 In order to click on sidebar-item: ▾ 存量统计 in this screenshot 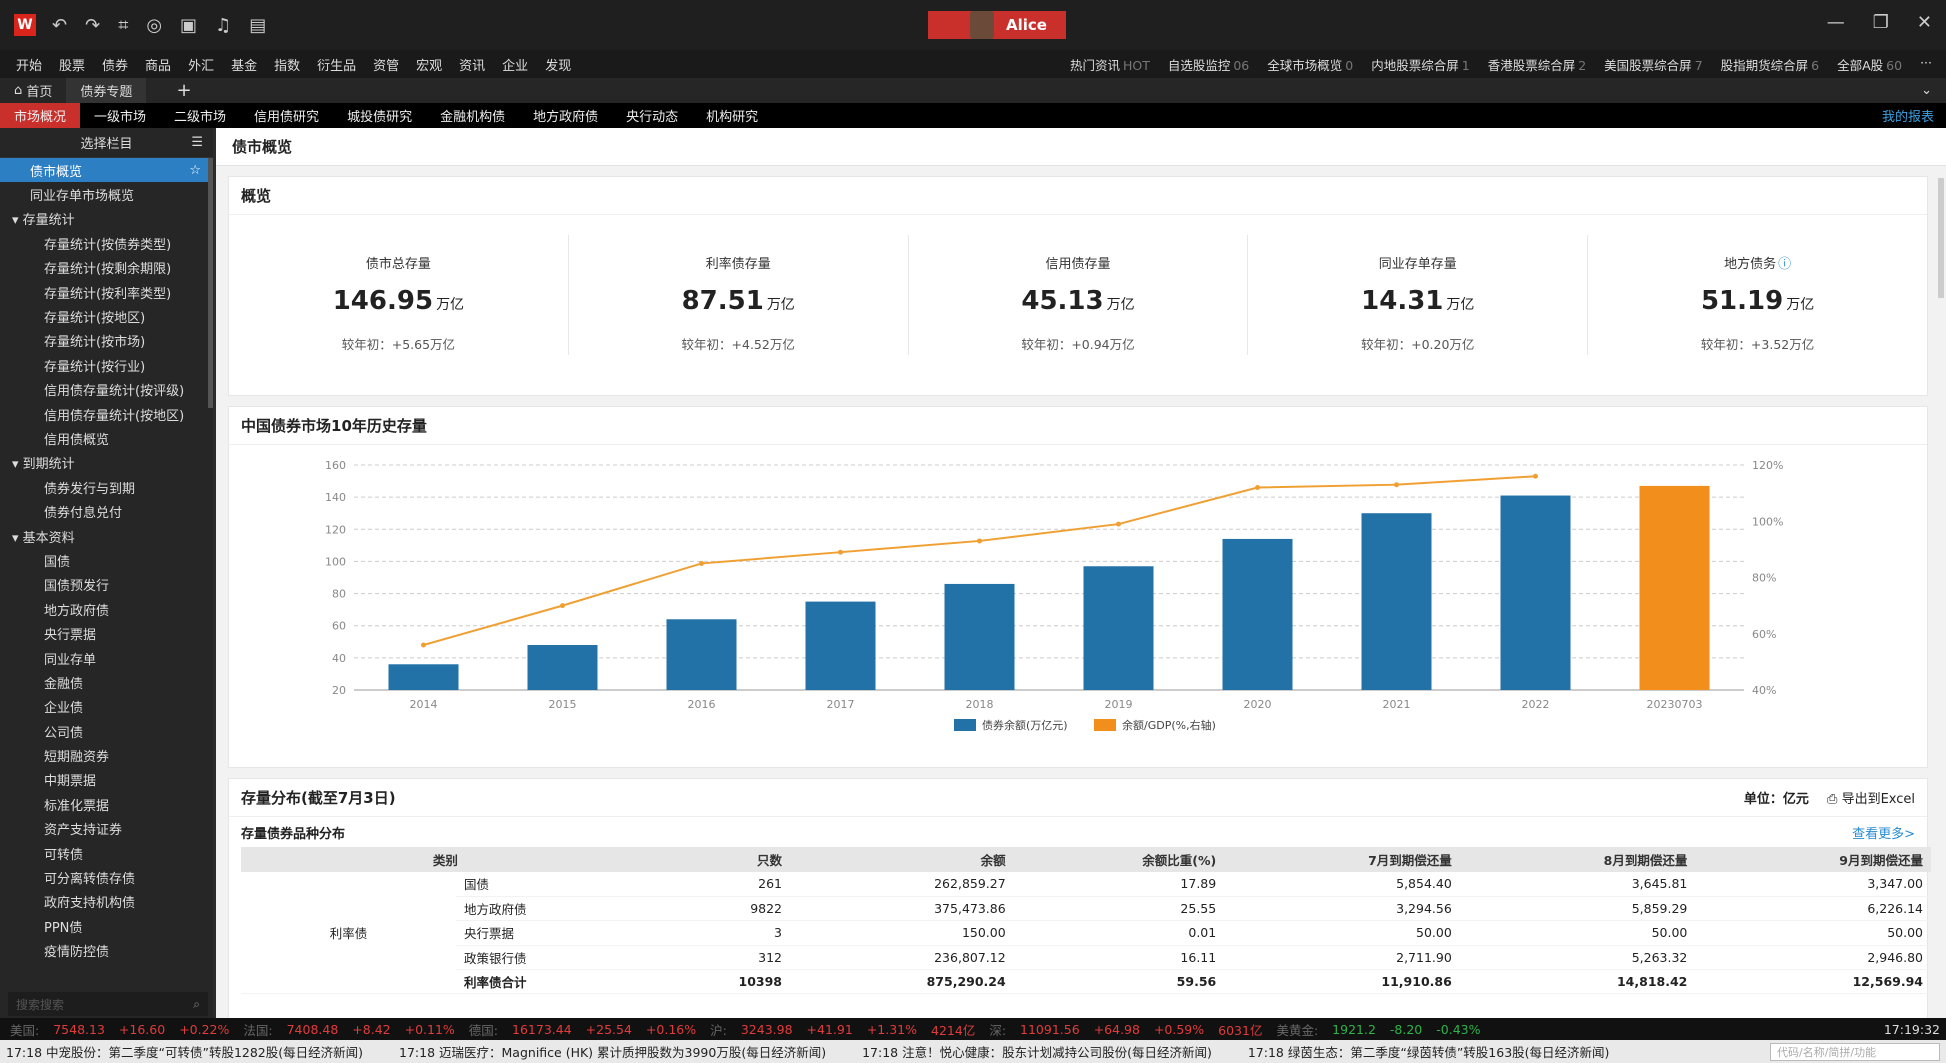, I will do `click(106, 219)`.